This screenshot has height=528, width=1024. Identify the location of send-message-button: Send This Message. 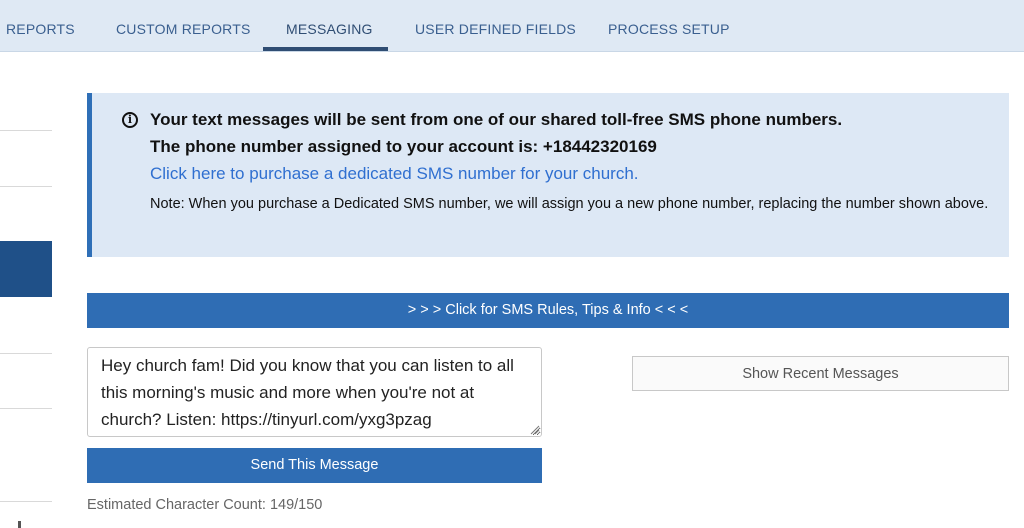
(314, 465).